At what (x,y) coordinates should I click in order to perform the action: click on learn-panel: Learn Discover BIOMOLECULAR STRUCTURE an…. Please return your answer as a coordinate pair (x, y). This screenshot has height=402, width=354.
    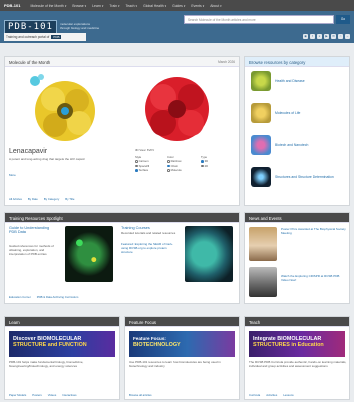
    Looking at the image, I should click on (62, 358).